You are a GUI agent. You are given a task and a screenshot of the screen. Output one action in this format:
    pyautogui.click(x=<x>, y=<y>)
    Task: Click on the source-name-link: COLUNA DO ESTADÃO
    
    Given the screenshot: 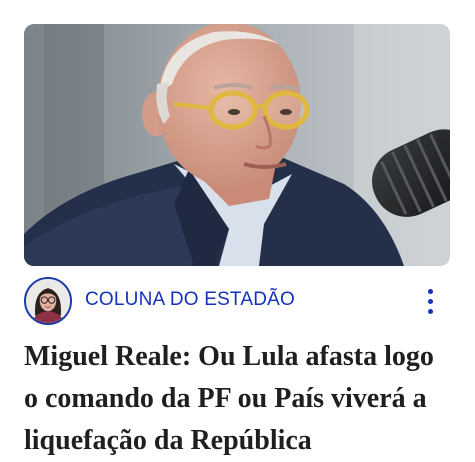 What is the action you would take?
    pyautogui.click(x=190, y=300)
    